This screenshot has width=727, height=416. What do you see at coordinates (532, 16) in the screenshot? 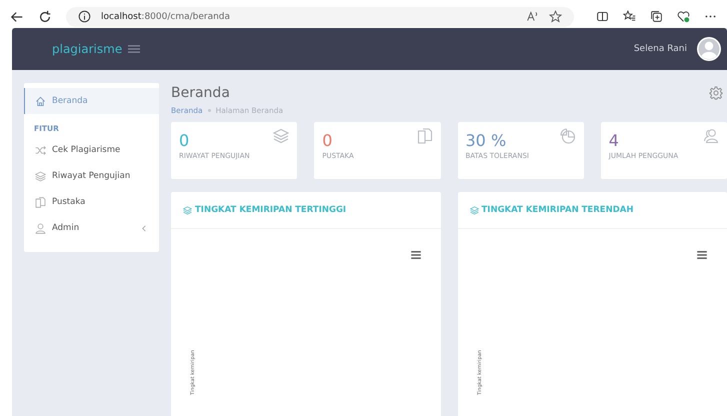
I see `read-aloud-icon` at bounding box center [532, 16].